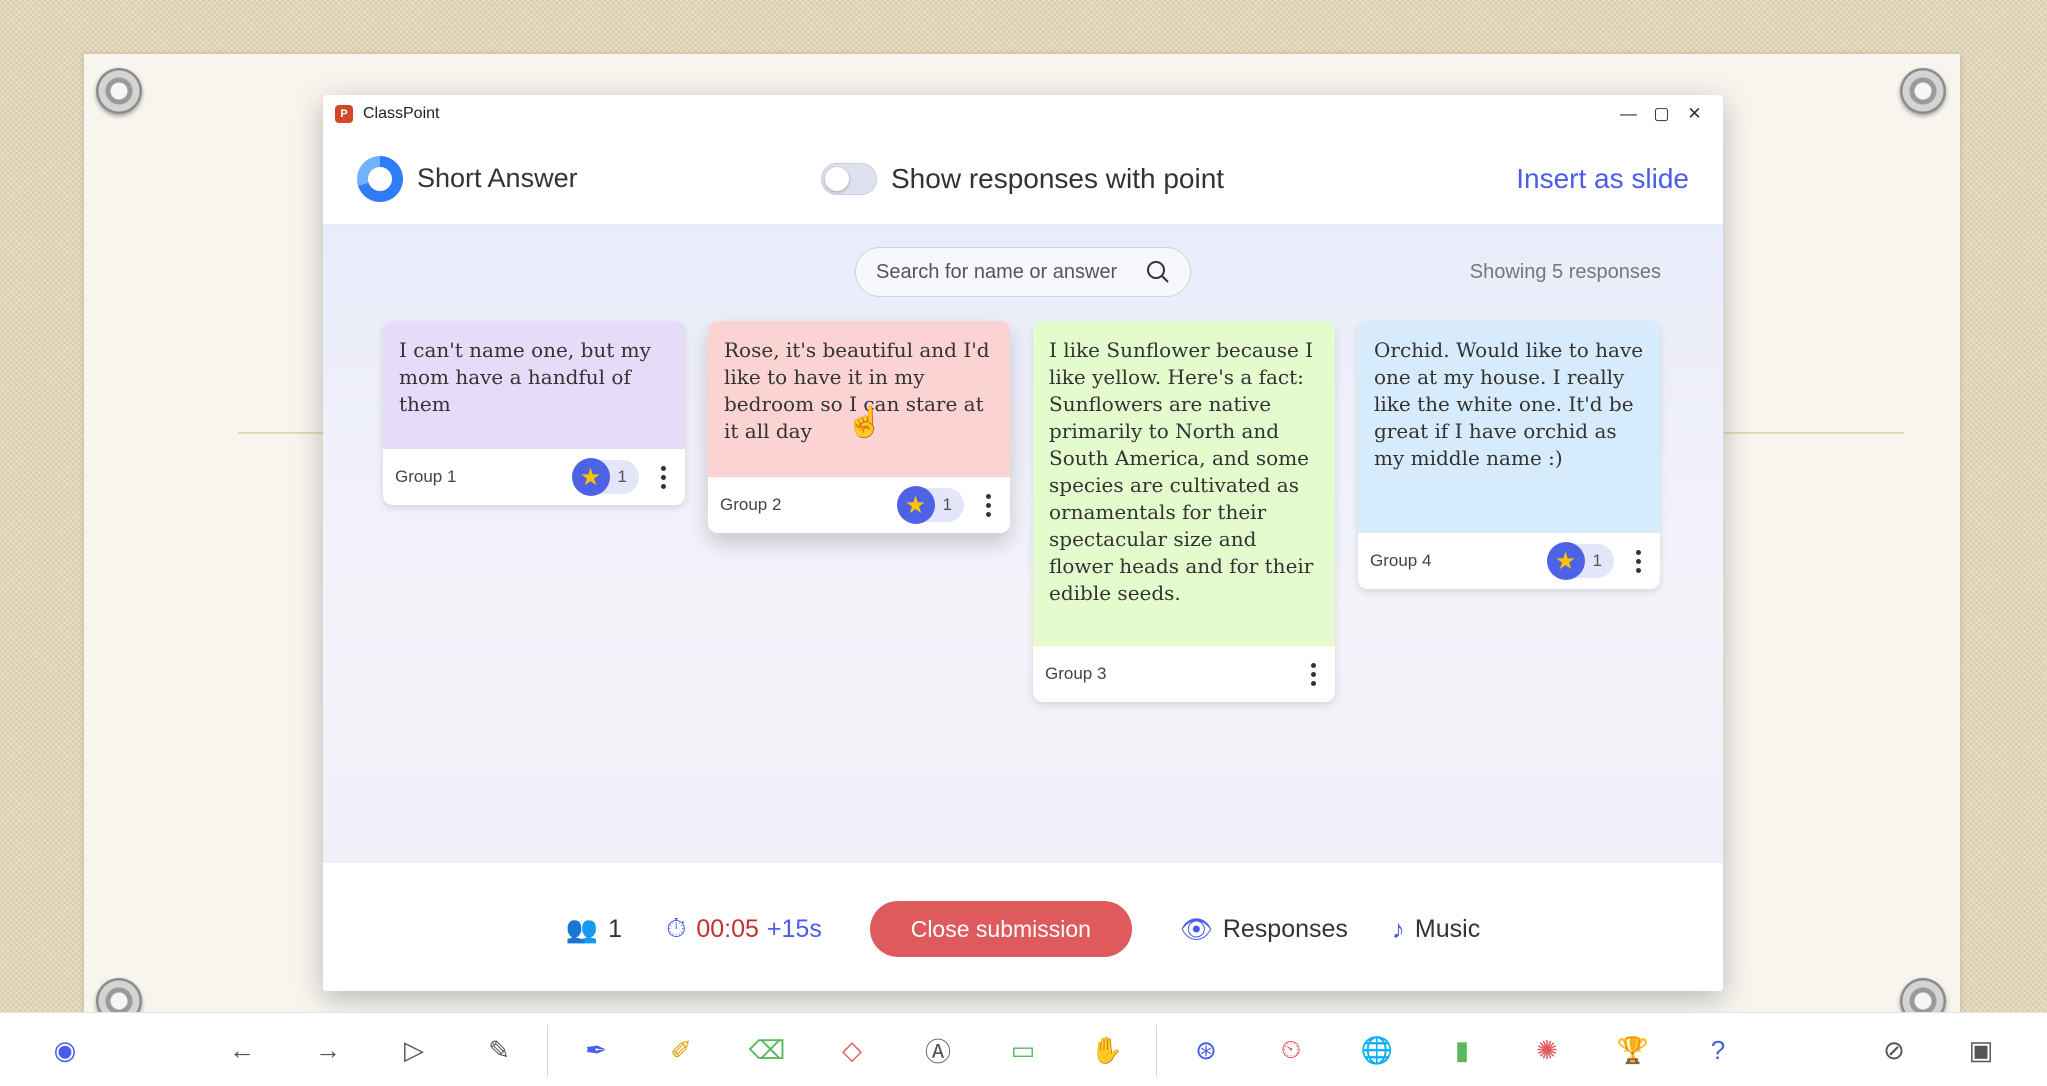 This screenshot has width=2047, height=1086. What do you see at coordinates (1291, 1050) in the screenshot?
I see `timer-icon: ⏲` at bounding box center [1291, 1050].